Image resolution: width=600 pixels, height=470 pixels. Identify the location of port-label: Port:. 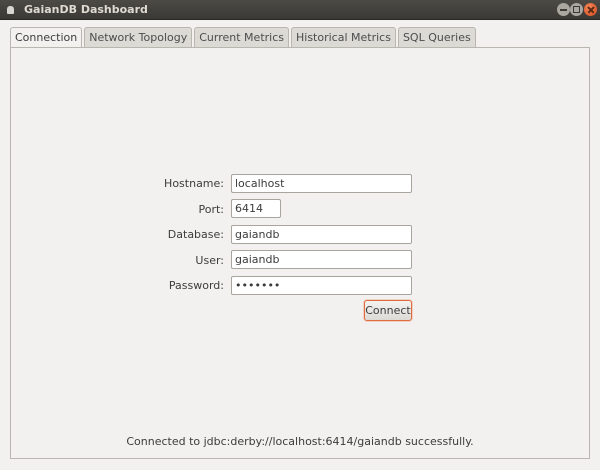
(211, 209).